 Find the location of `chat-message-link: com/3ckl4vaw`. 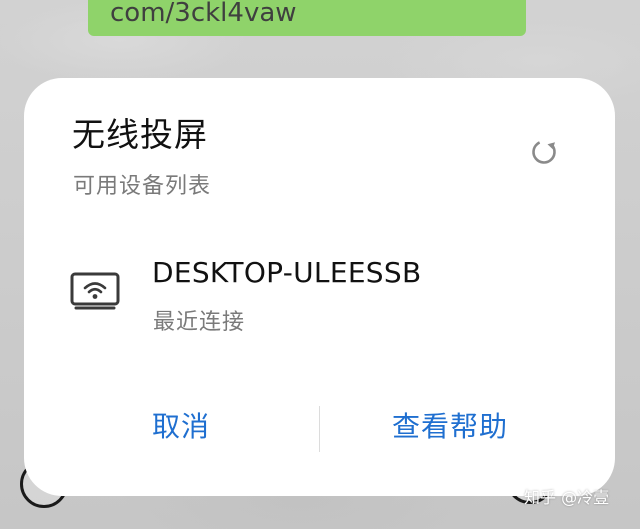

chat-message-link: com/3ckl4vaw is located at coordinates (307, 18).